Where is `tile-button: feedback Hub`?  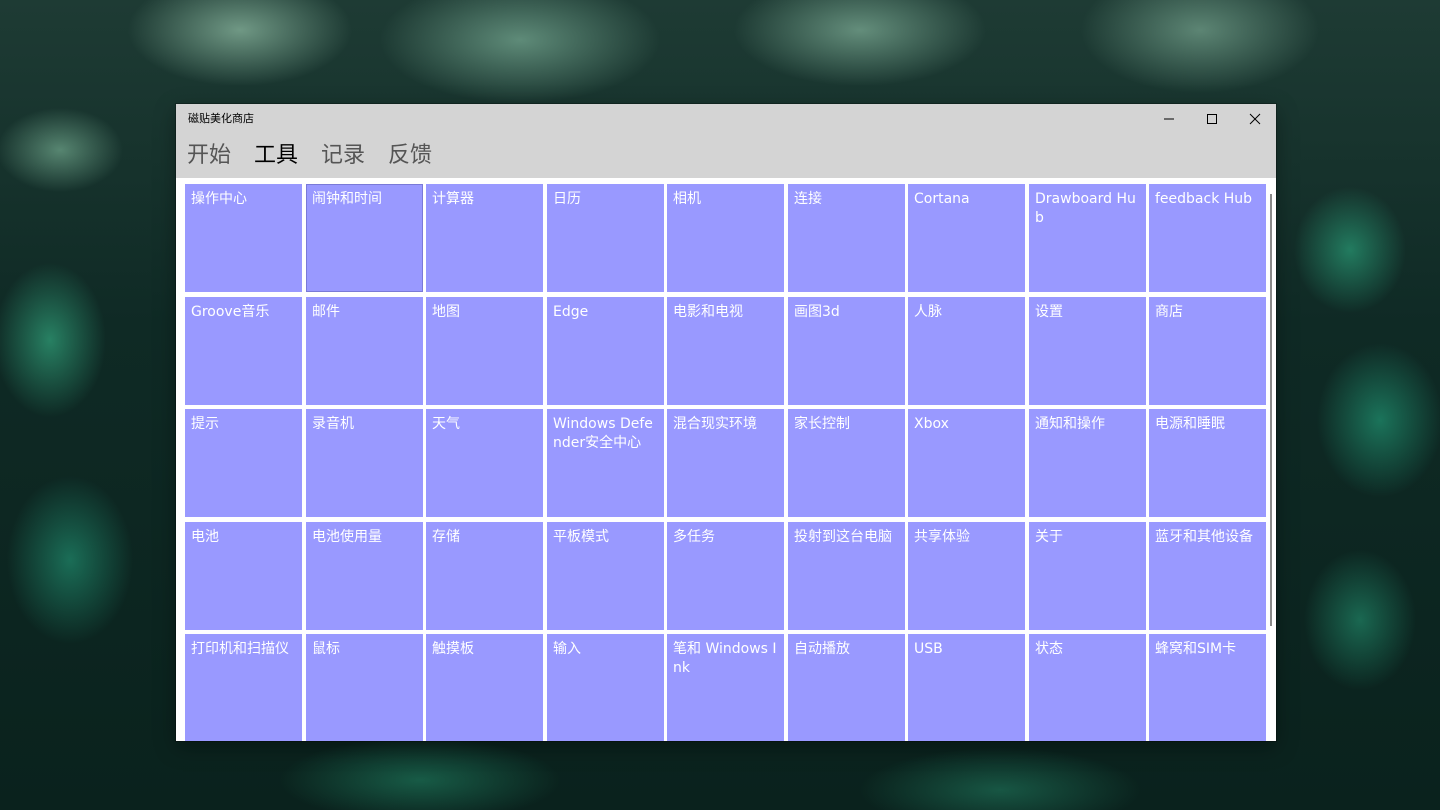 tile-button: feedback Hub is located at coordinates (1207, 238).